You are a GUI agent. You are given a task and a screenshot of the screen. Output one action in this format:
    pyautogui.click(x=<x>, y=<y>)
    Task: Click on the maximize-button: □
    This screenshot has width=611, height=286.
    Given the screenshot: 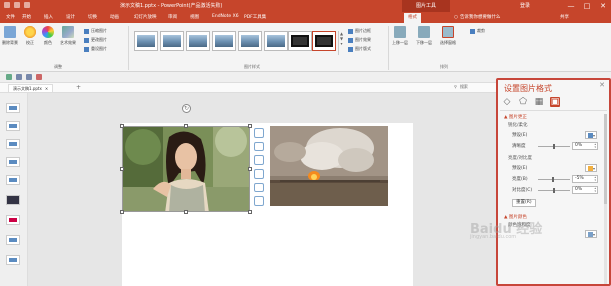 What is the action you would take?
    pyautogui.click(x=587, y=6)
    